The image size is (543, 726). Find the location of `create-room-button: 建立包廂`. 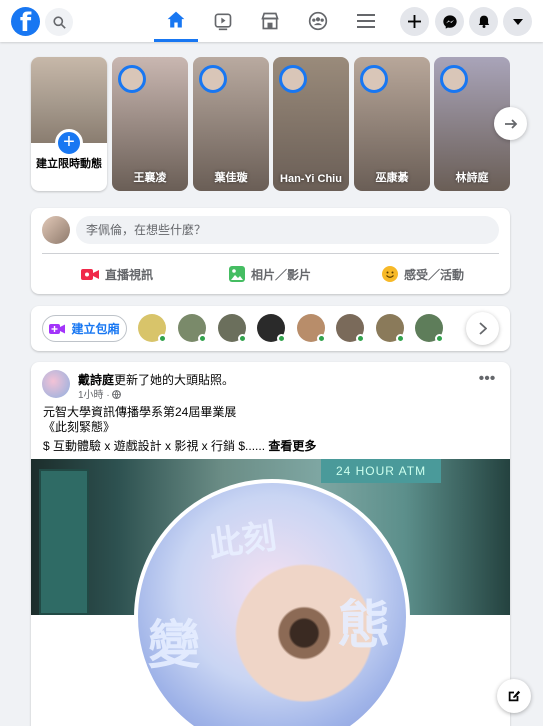

create-room-button: 建立包廂 is located at coordinates (84, 328).